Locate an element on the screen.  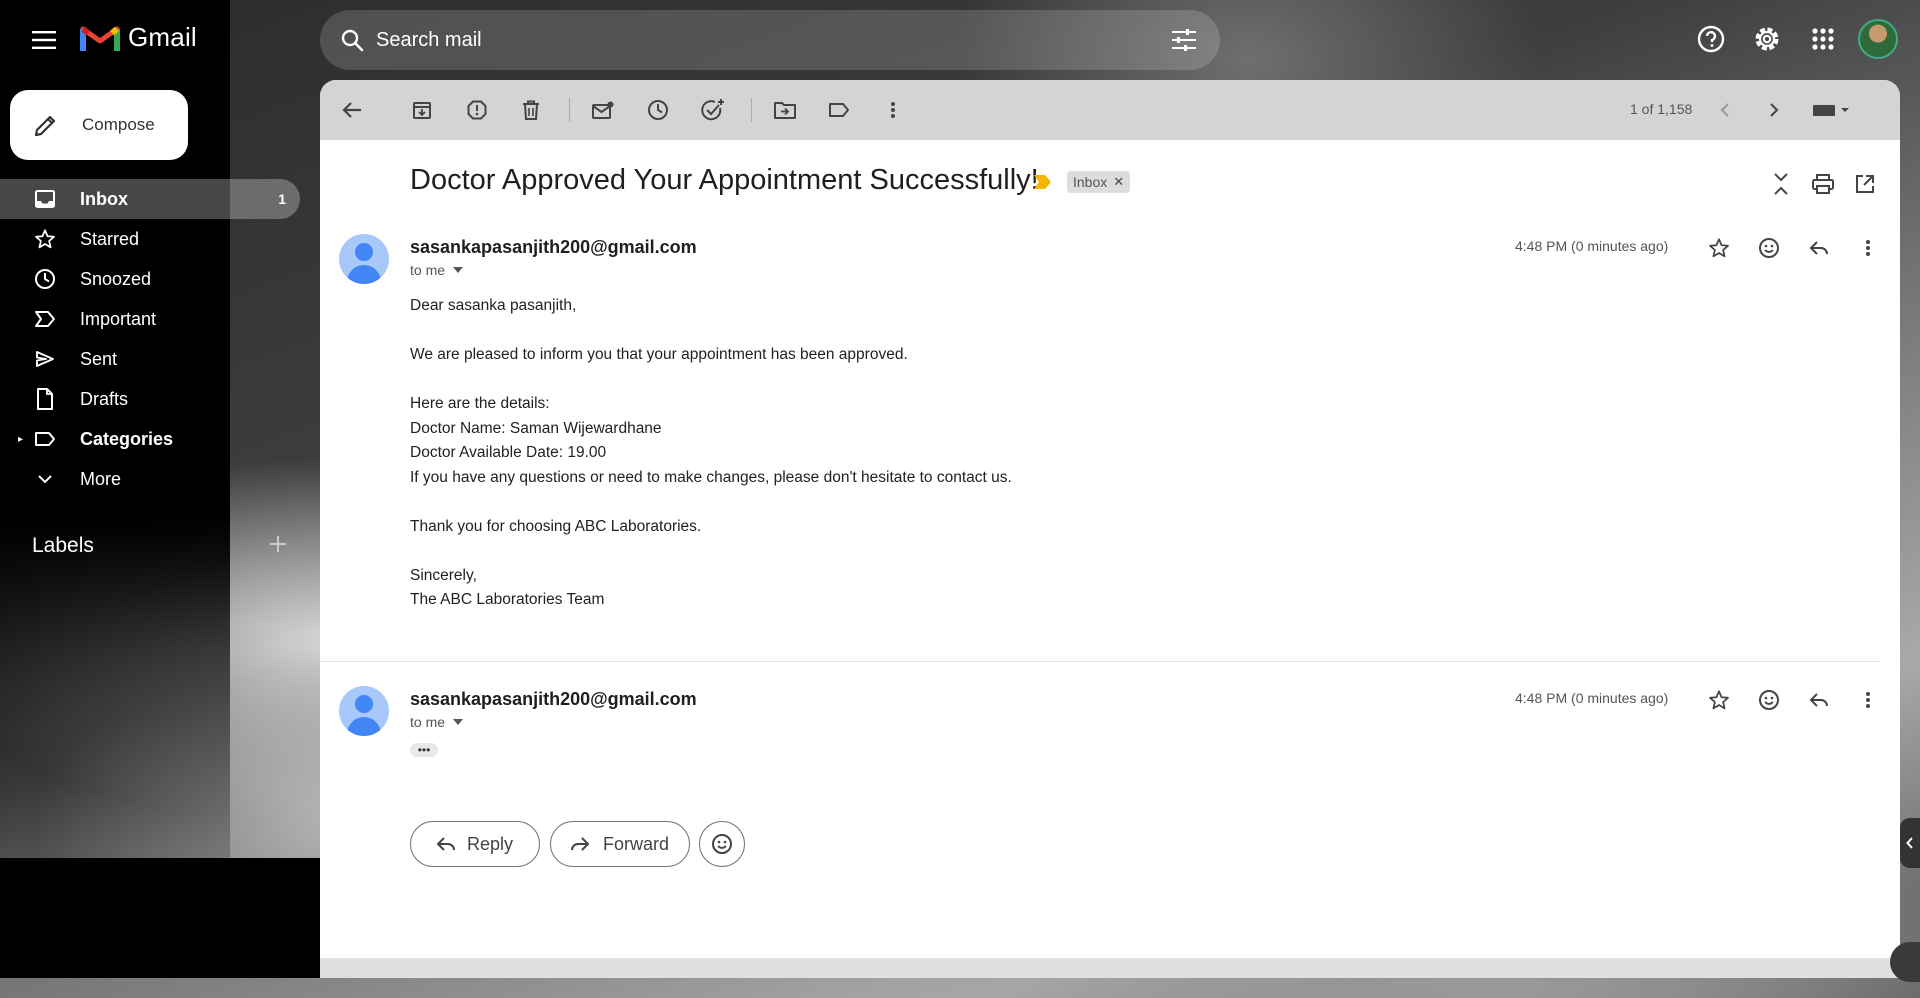
search-options-button is located at coordinates (1184, 40).